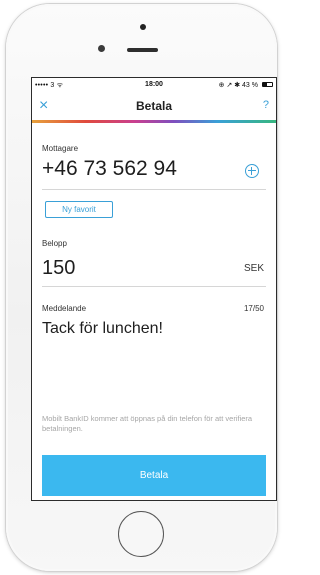 This screenshot has width=320, height=575. I want to click on amount-label: Belopp, so click(54, 243).